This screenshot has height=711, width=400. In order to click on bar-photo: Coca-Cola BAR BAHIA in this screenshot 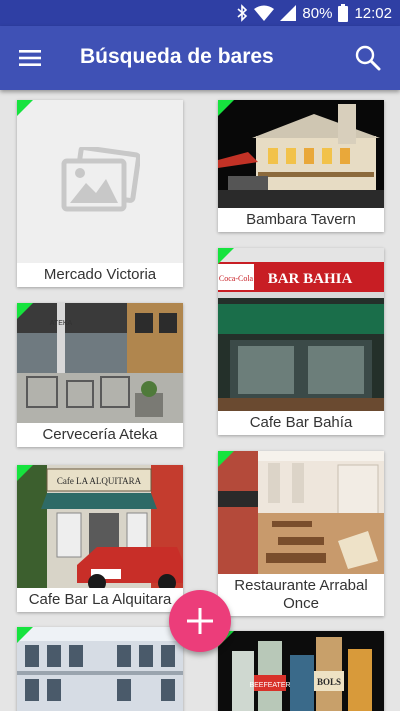, I will do `click(301, 329)`.